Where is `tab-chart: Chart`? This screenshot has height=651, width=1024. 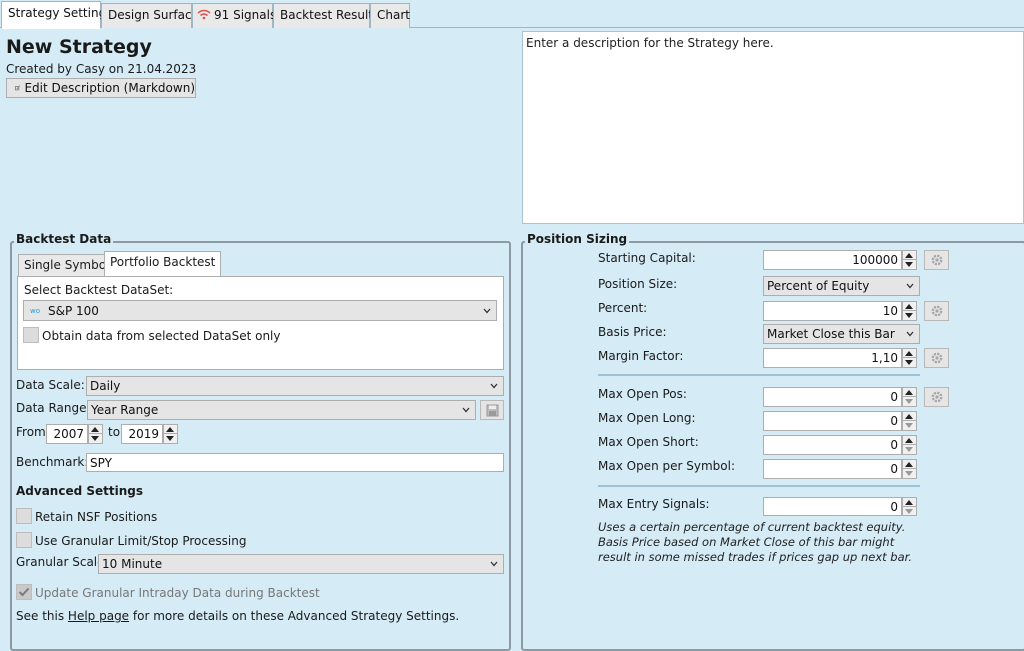 tab-chart: Chart is located at coordinates (390, 15).